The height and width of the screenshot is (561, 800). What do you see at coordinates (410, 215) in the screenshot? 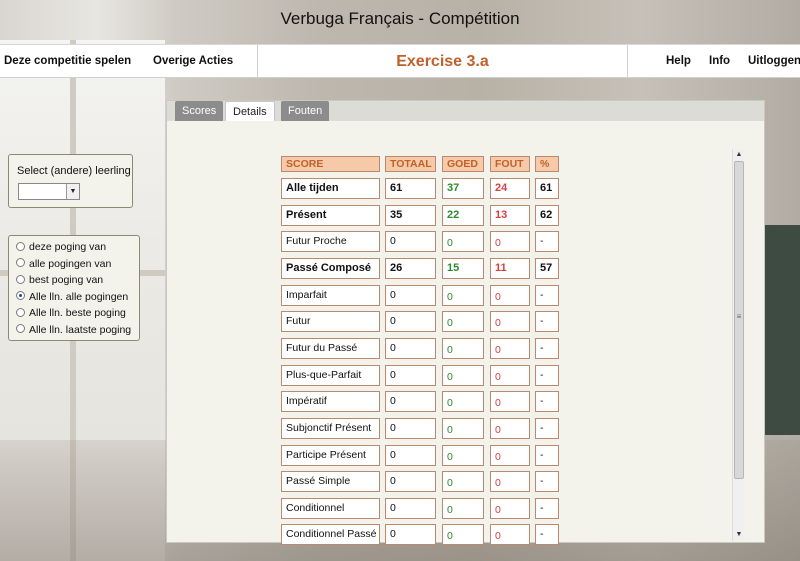
I see `table-cell-totaal: 35` at bounding box center [410, 215].